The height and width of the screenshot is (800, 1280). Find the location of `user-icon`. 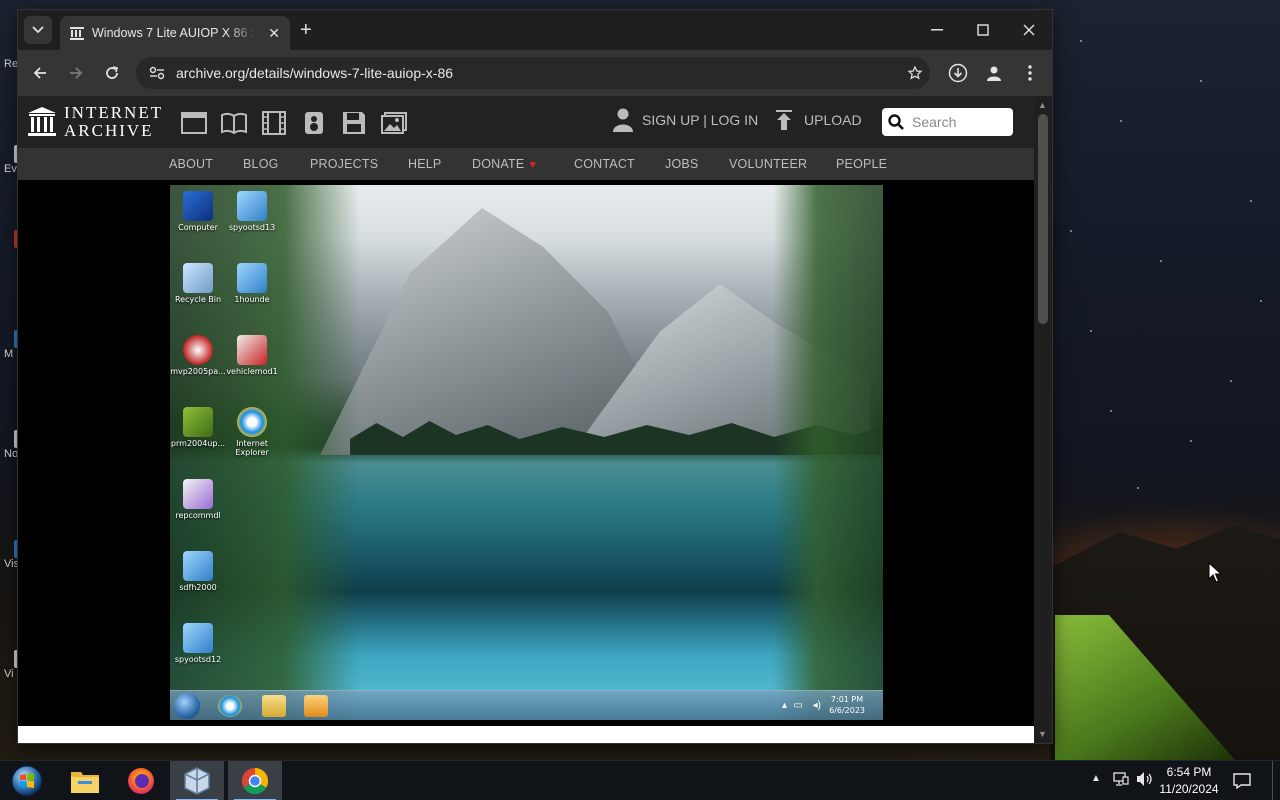

user-icon is located at coordinates (623, 120).